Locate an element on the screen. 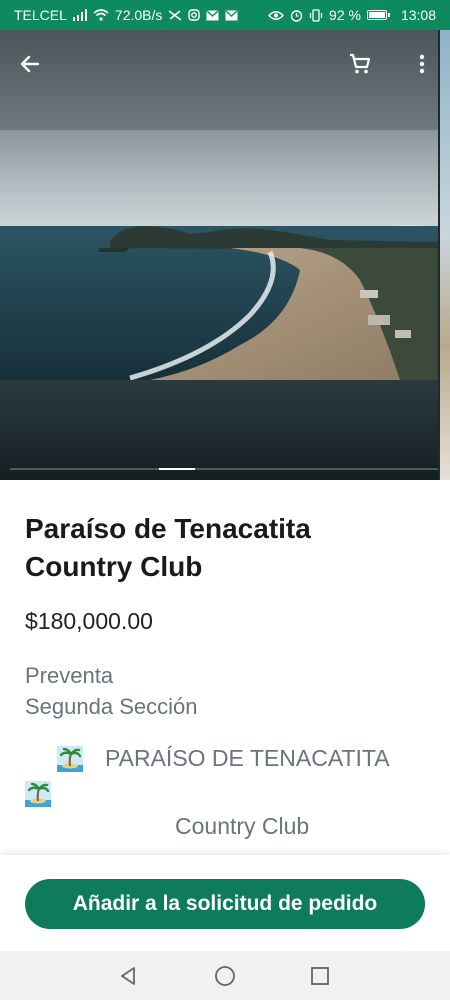 Image resolution: width=450 pixels, height=1000 pixels. category-line-2: Segunda Sección is located at coordinates (111, 706).